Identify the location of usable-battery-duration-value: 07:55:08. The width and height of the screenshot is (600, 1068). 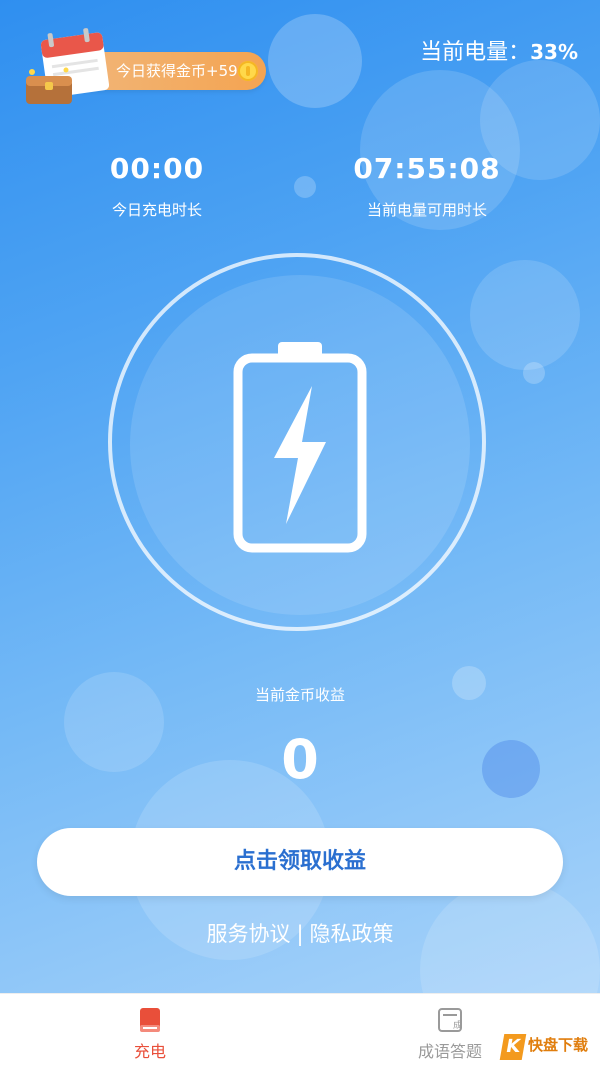
(427, 168).